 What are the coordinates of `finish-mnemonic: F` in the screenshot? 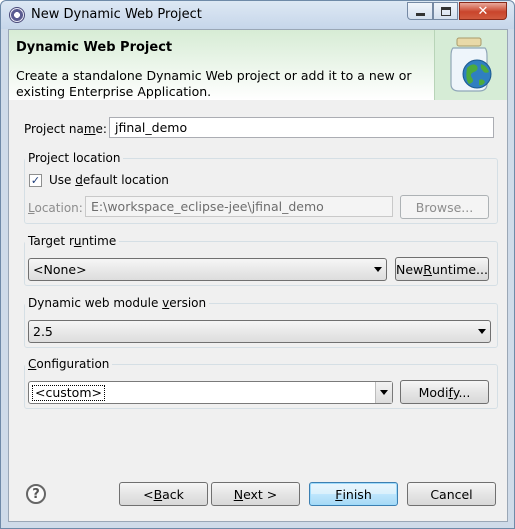 It's located at (339, 494).